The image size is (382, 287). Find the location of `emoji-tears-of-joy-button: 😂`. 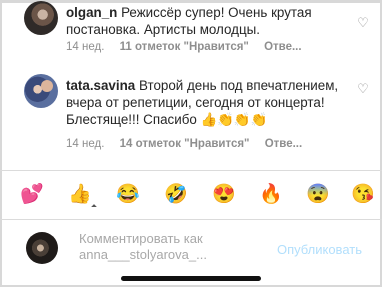

emoji-tears-of-joy-button: 😂 is located at coordinates (128, 195).